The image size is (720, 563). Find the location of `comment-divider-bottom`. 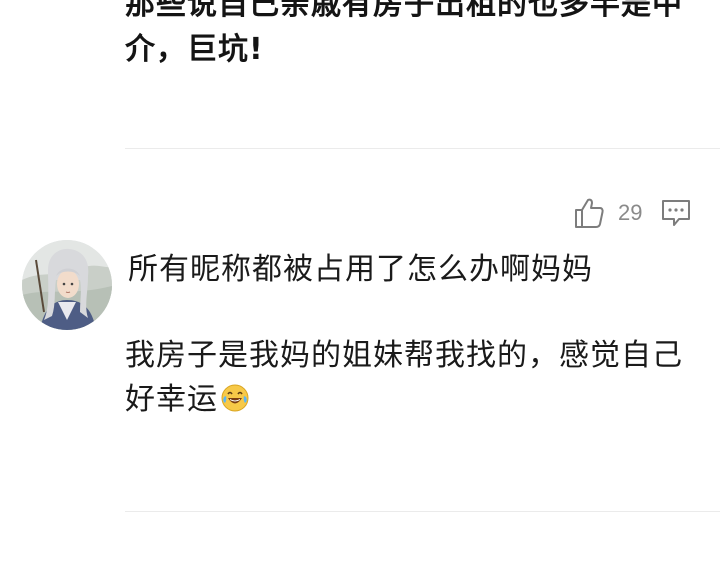

comment-divider-bottom is located at coordinates (422, 511).